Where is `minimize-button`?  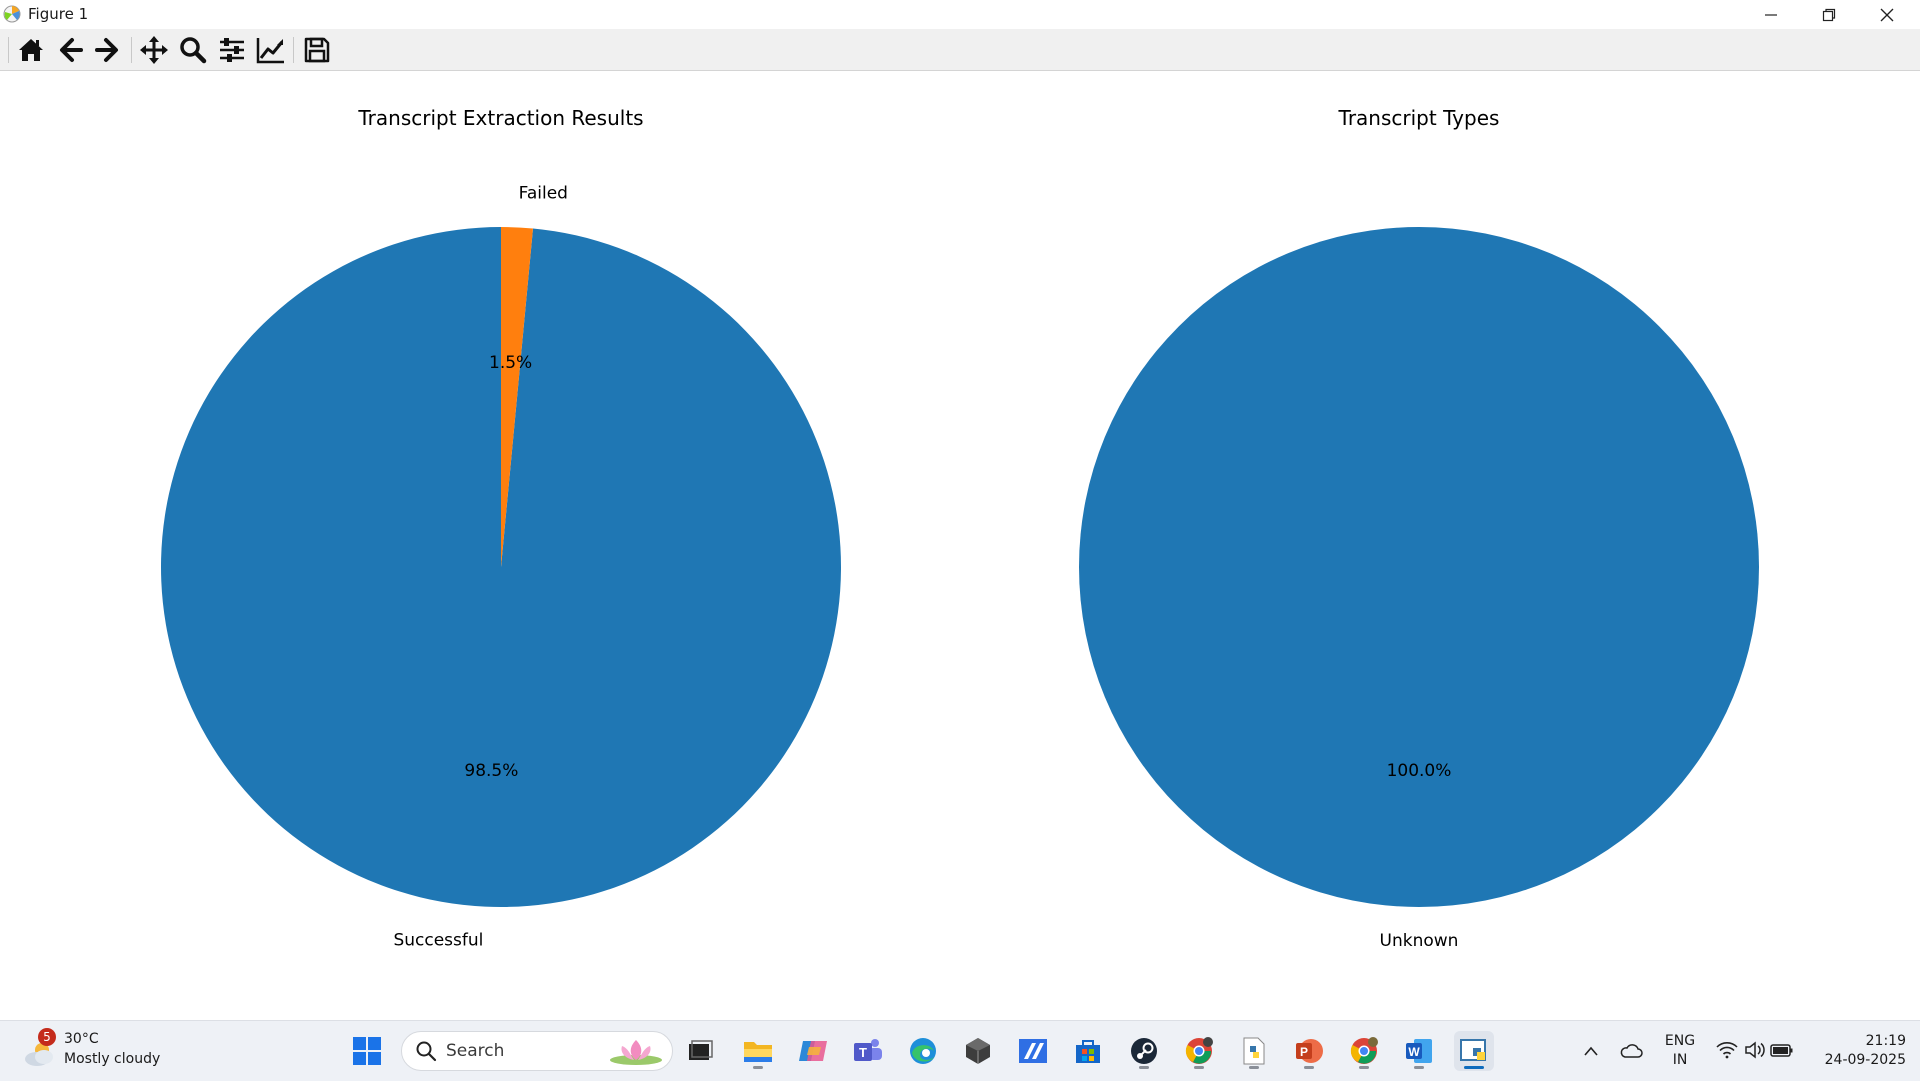 minimize-button is located at coordinates (1771, 14).